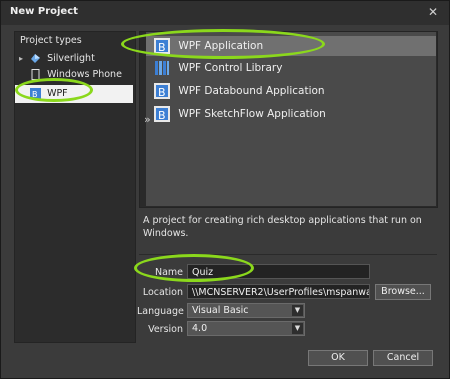  I want to click on location-label: Location, so click(162, 292).